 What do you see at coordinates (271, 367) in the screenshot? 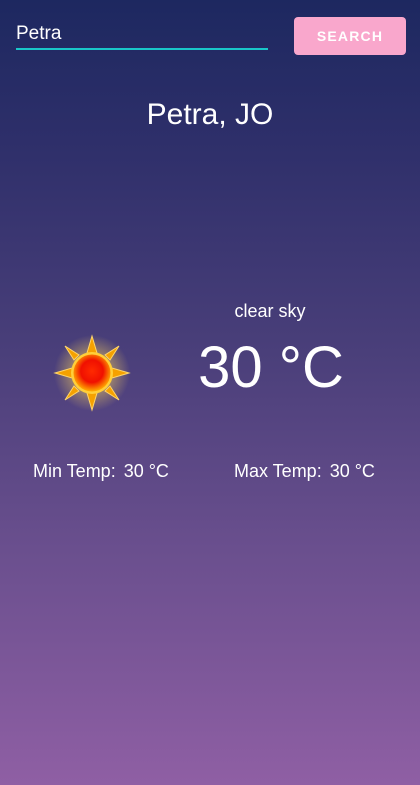
I see `current-temperature: 30 °C` at bounding box center [271, 367].